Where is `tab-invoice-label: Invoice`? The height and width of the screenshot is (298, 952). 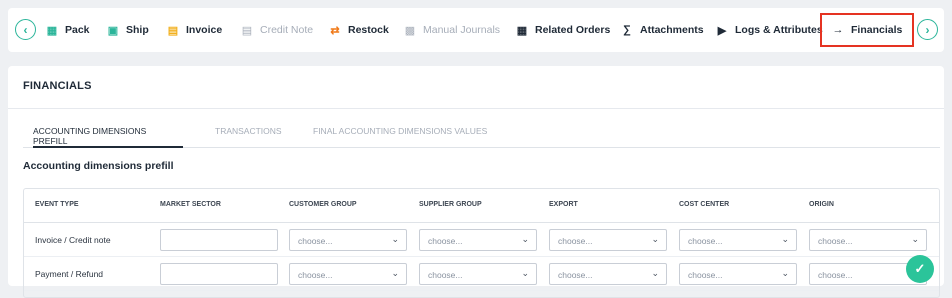
tab-invoice-label: Invoice is located at coordinates (204, 30).